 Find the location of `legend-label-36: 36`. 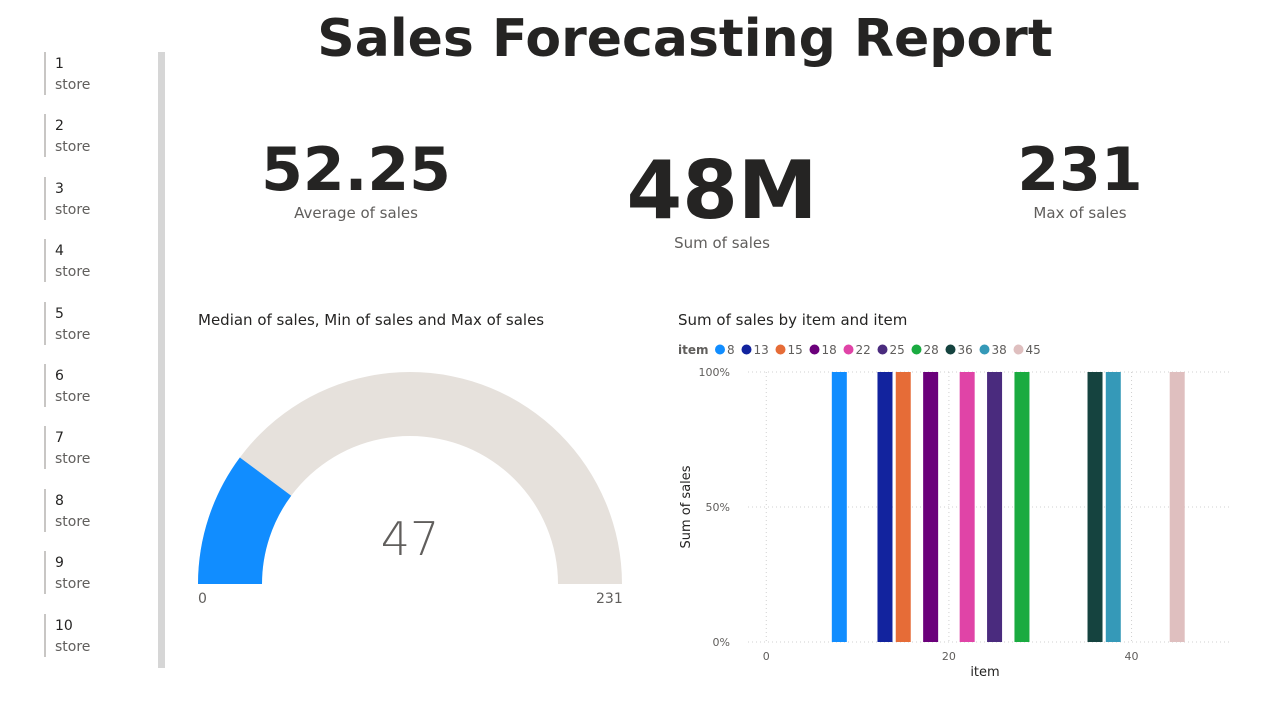

legend-label-36: 36 is located at coordinates (965, 350).